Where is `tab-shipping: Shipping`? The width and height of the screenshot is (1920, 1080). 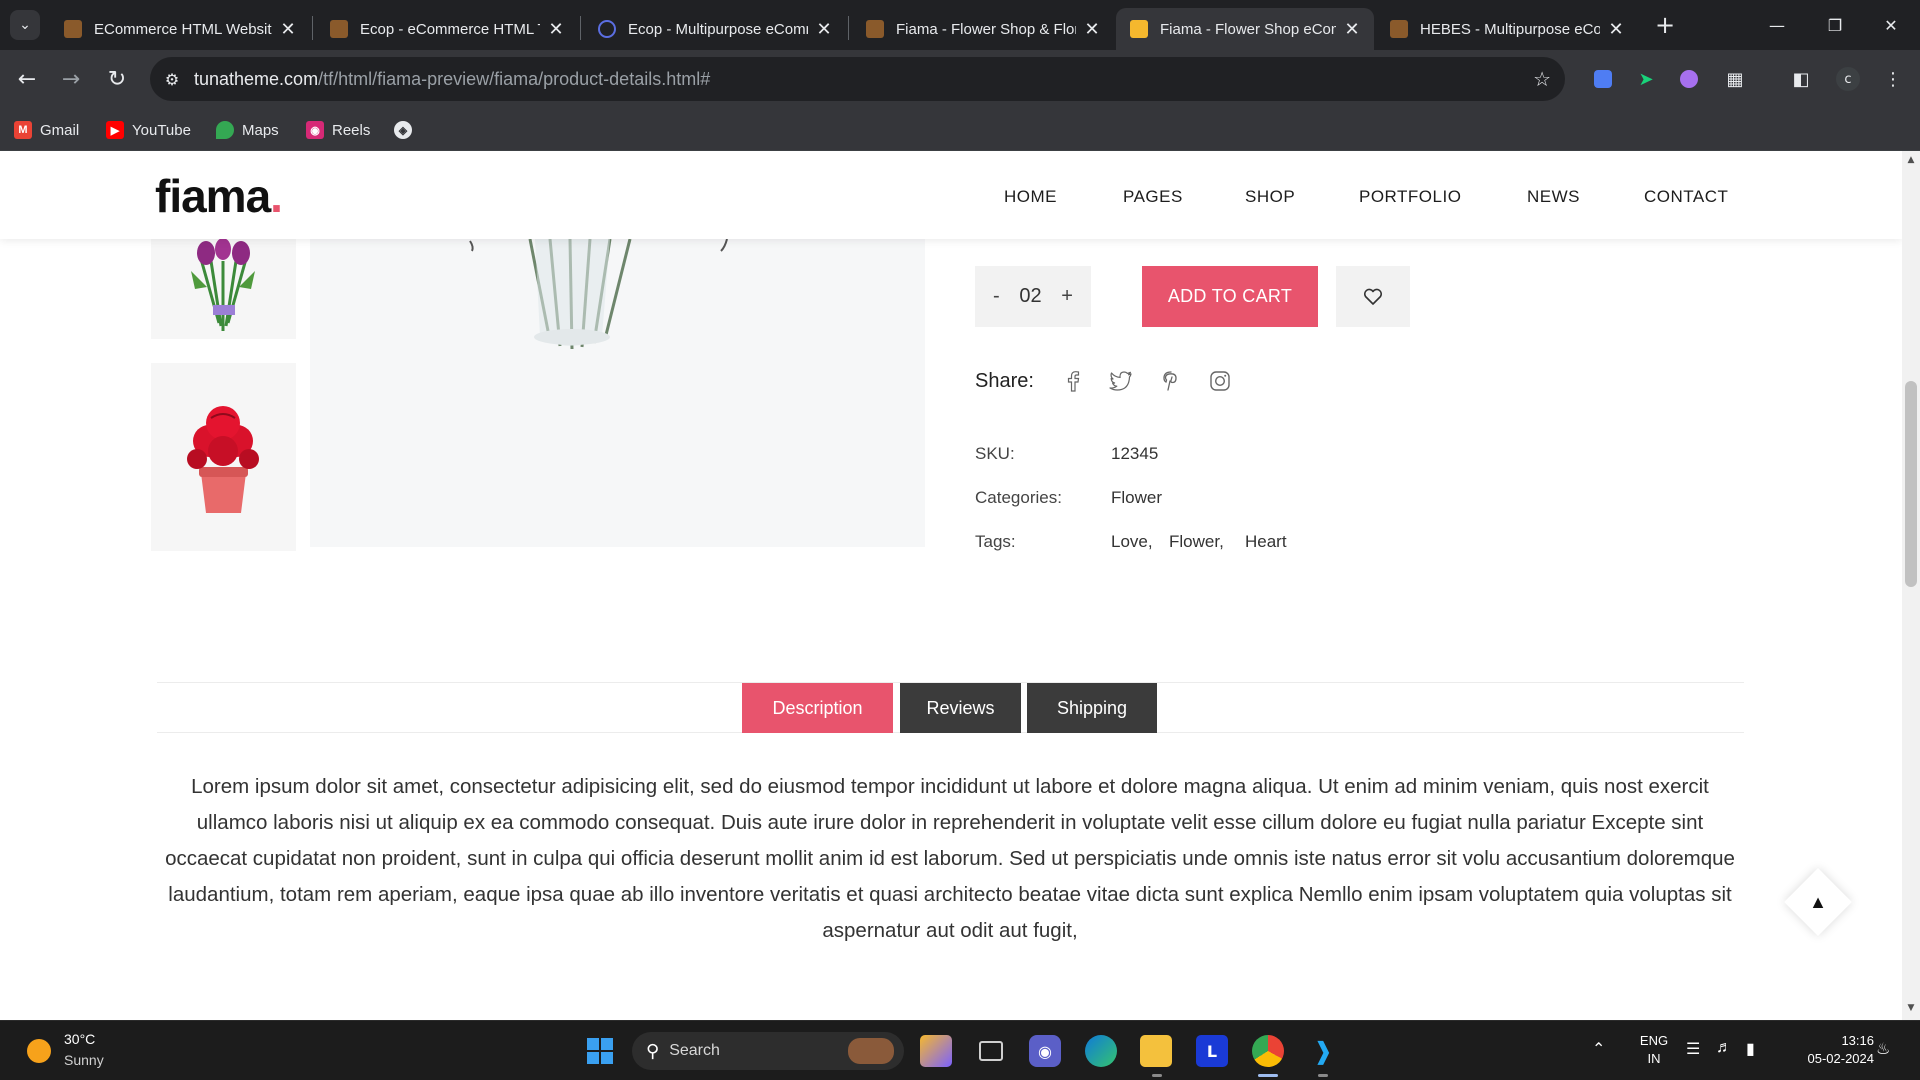 tab-shipping: Shipping is located at coordinates (1092, 708).